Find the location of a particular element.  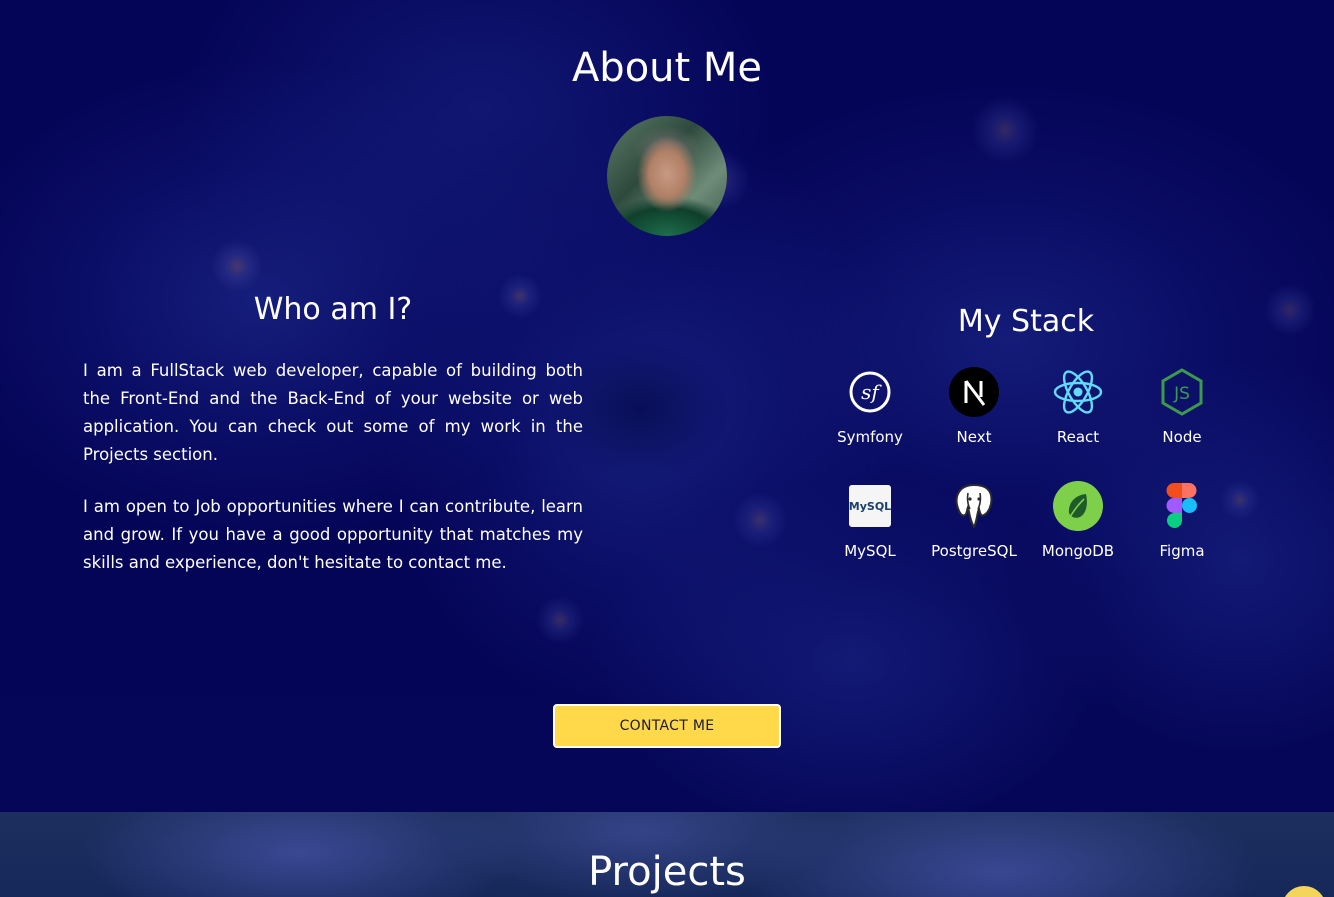

symfony-icon: sf is located at coordinates (870, 392).